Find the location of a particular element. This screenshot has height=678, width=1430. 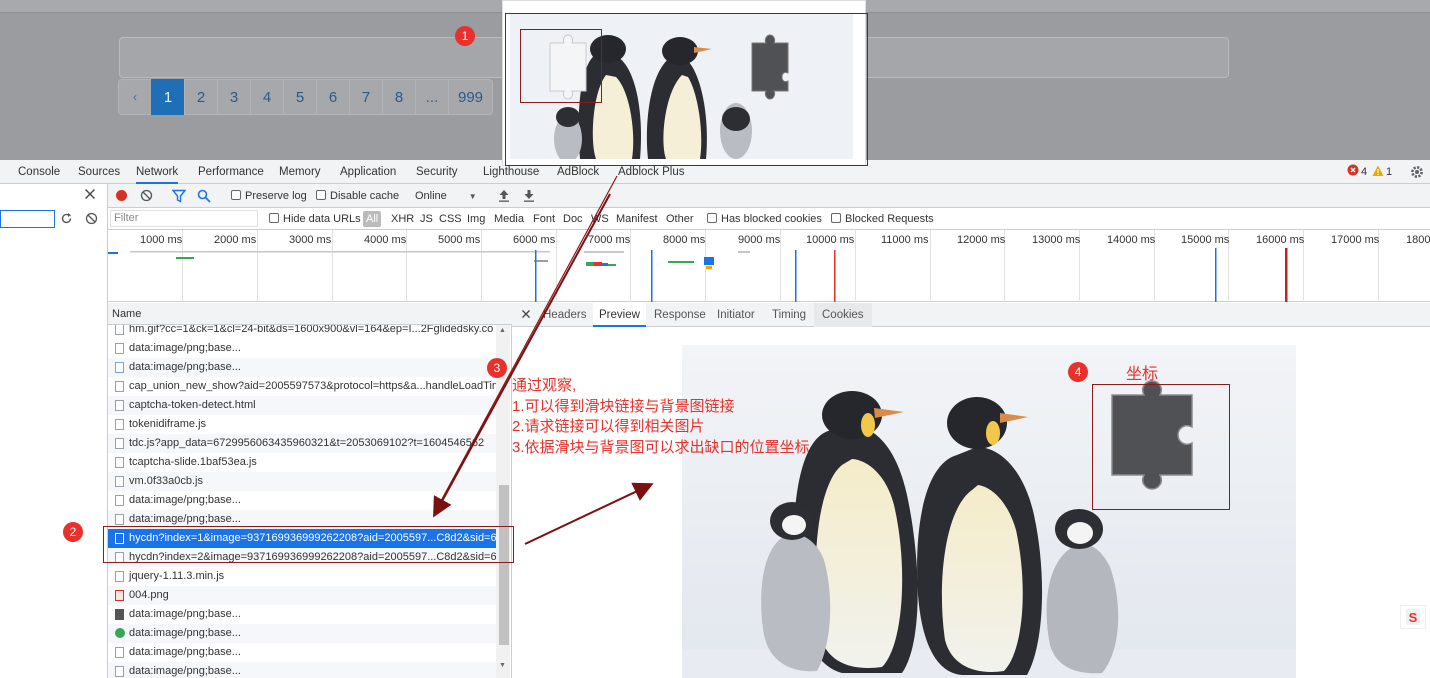

filter-icon is located at coordinates (179, 196).